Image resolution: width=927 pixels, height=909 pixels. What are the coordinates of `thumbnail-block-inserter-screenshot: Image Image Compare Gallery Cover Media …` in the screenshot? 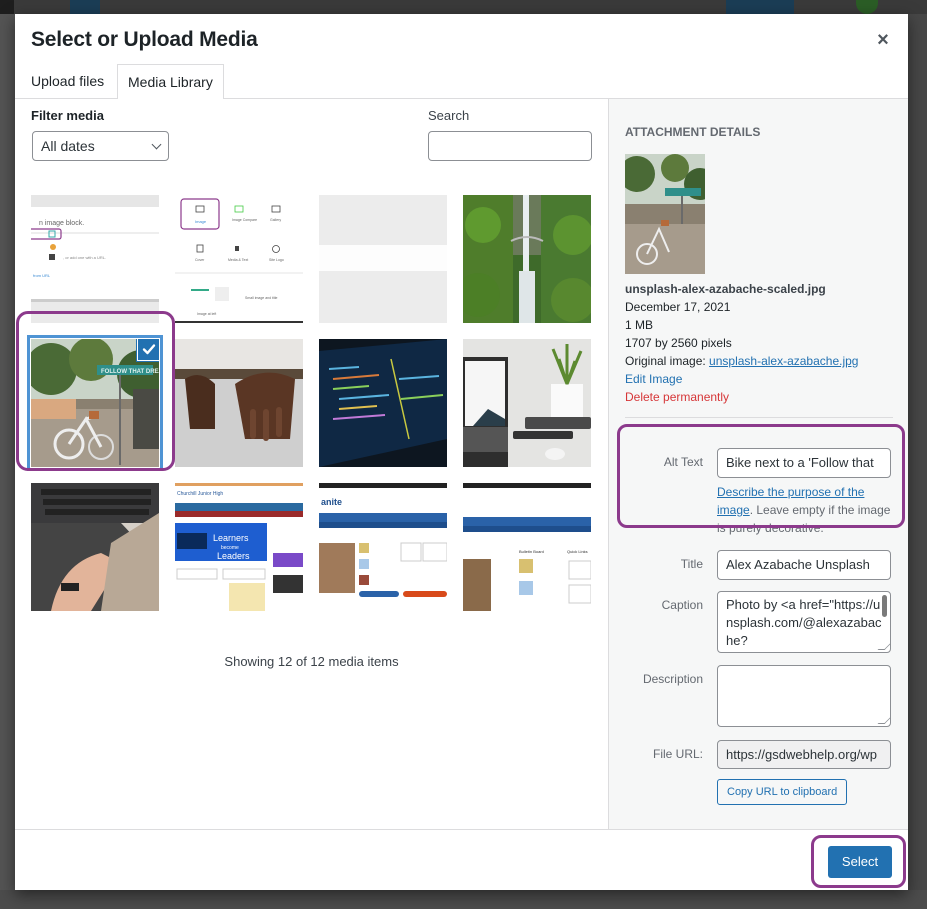 It's located at (239, 259).